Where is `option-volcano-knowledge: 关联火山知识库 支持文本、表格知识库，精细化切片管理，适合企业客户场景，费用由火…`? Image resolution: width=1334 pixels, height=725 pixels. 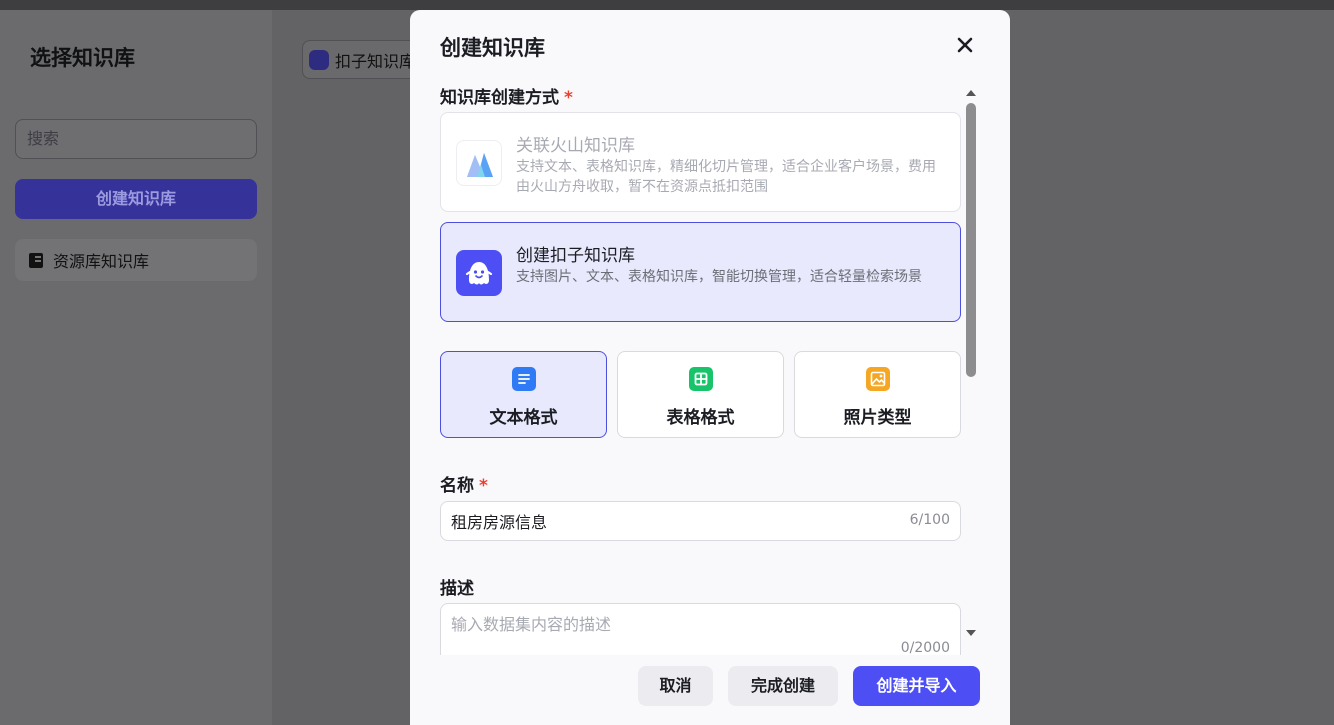 option-volcano-knowledge: 关联火山知识库 支持文本、表格知识库，精细化切片管理，适合企业客户场景，费用由火… is located at coordinates (700, 162).